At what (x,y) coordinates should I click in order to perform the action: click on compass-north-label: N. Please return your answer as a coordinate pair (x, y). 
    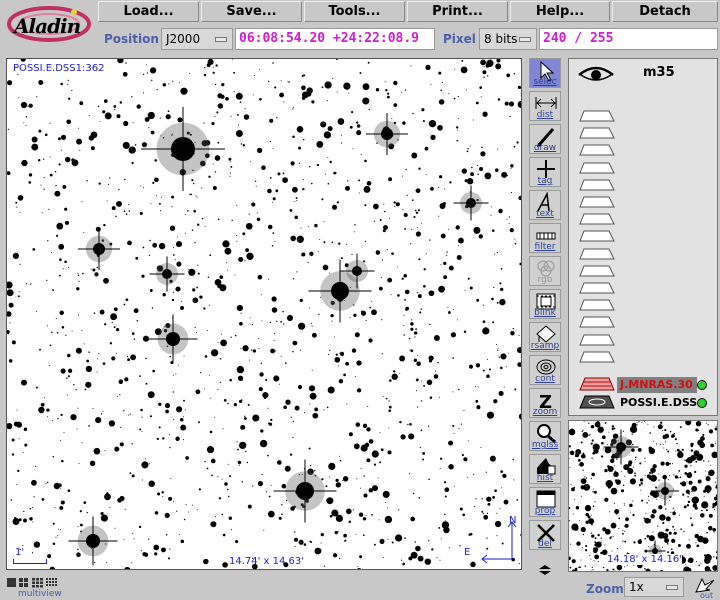
    Looking at the image, I should click on (513, 520).